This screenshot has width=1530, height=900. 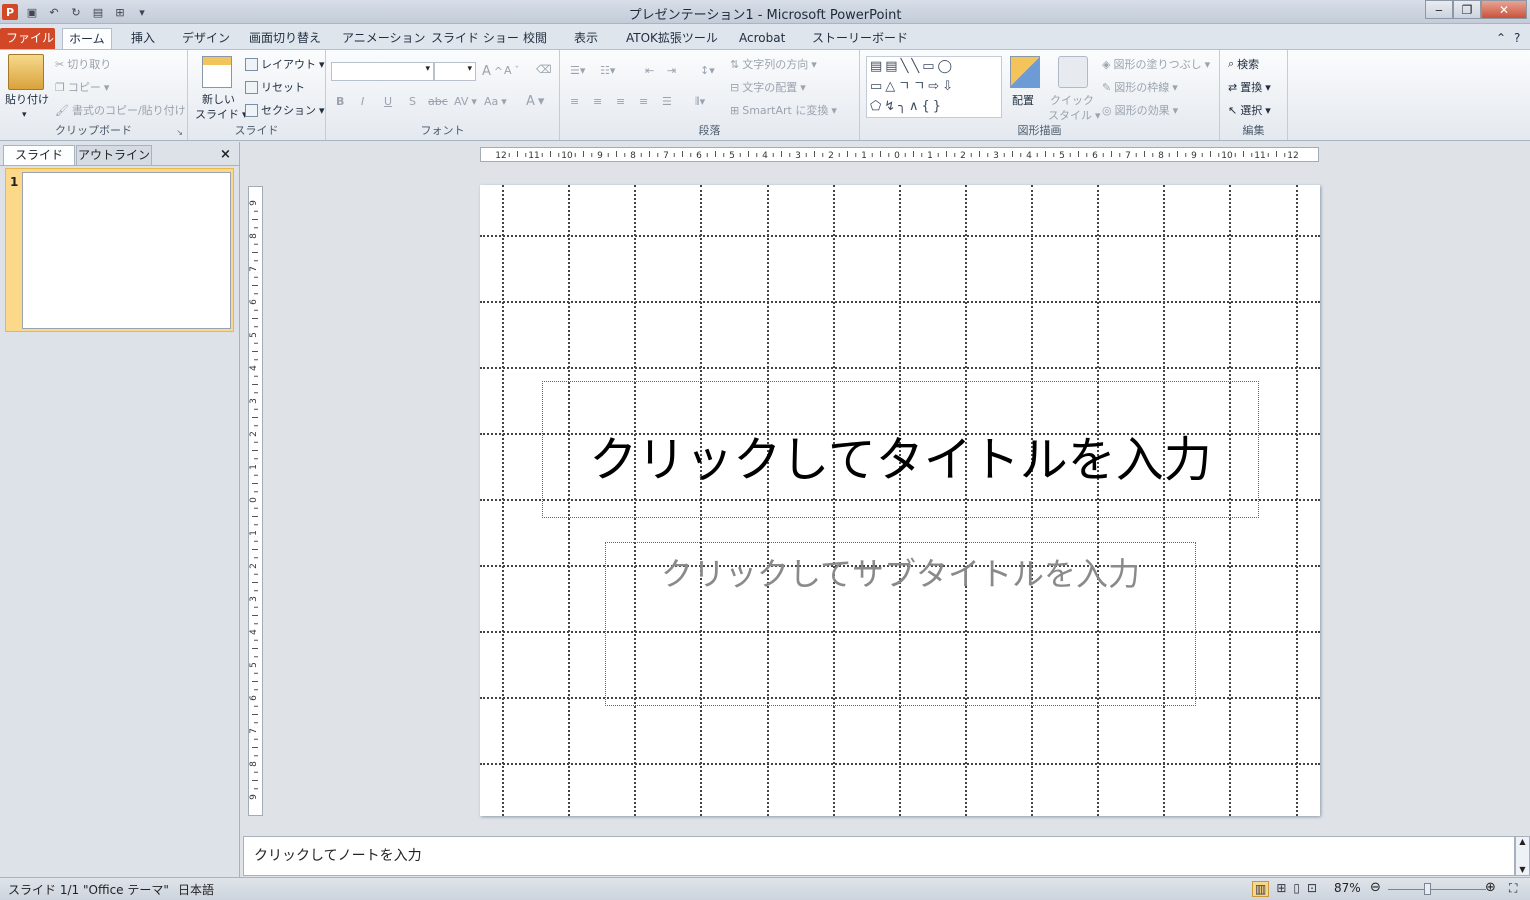 I want to click on vertical-ruler-ticks: 9 8 7 6 5 4 3 2 1 0 1 2 3 4 5 6 7 8 9, so click(x=254, y=500).